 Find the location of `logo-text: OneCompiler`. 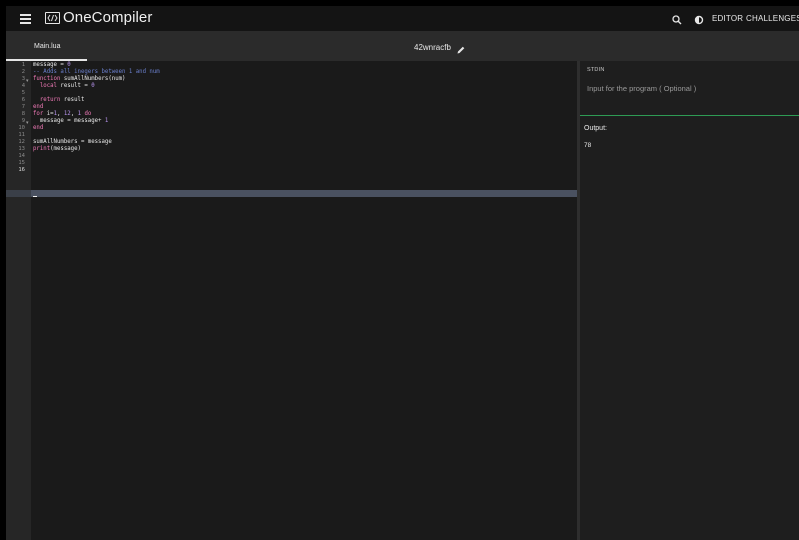

logo-text: OneCompiler is located at coordinates (107, 17).